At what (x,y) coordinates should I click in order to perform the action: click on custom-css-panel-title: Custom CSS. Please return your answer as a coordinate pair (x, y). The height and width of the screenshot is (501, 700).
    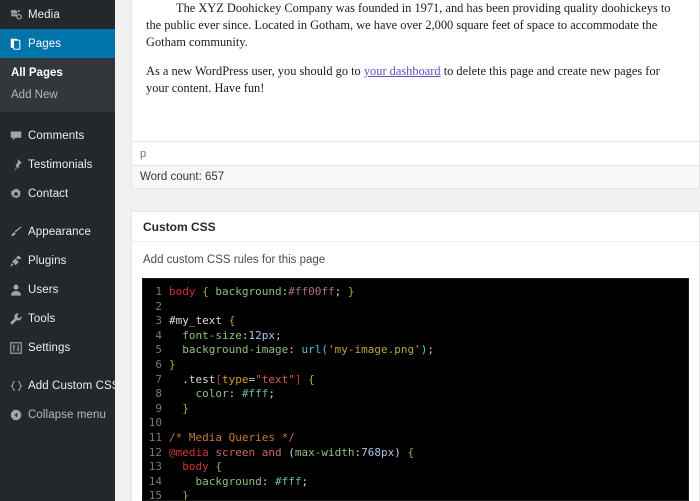
    Looking at the image, I should click on (415, 227).